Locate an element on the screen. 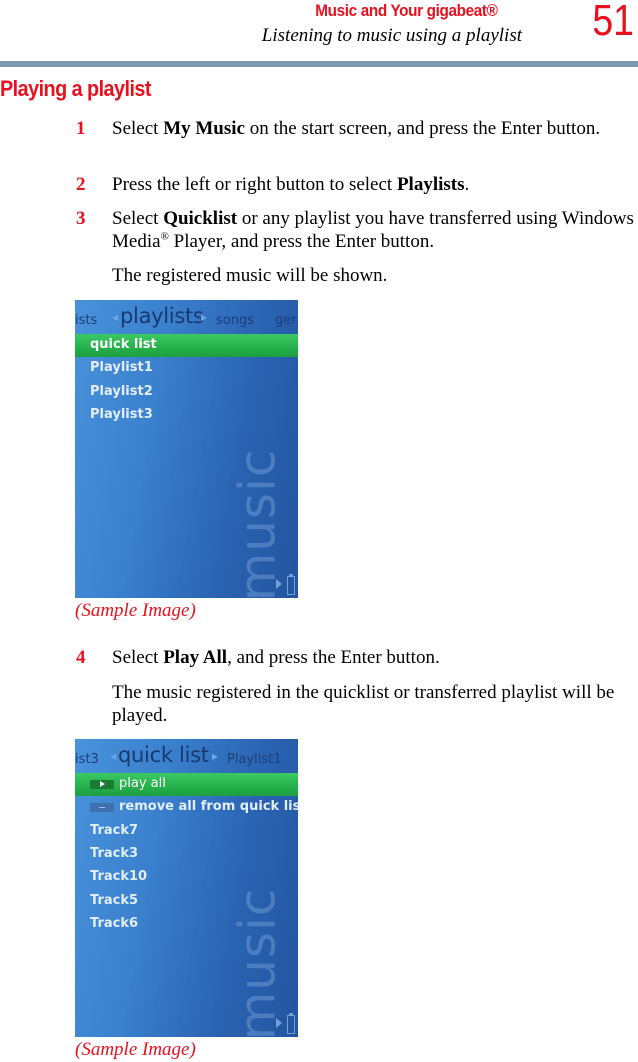 Image resolution: width=638 pixels, height=1062 pixels. step-number: 4 is located at coordinates (81, 657).